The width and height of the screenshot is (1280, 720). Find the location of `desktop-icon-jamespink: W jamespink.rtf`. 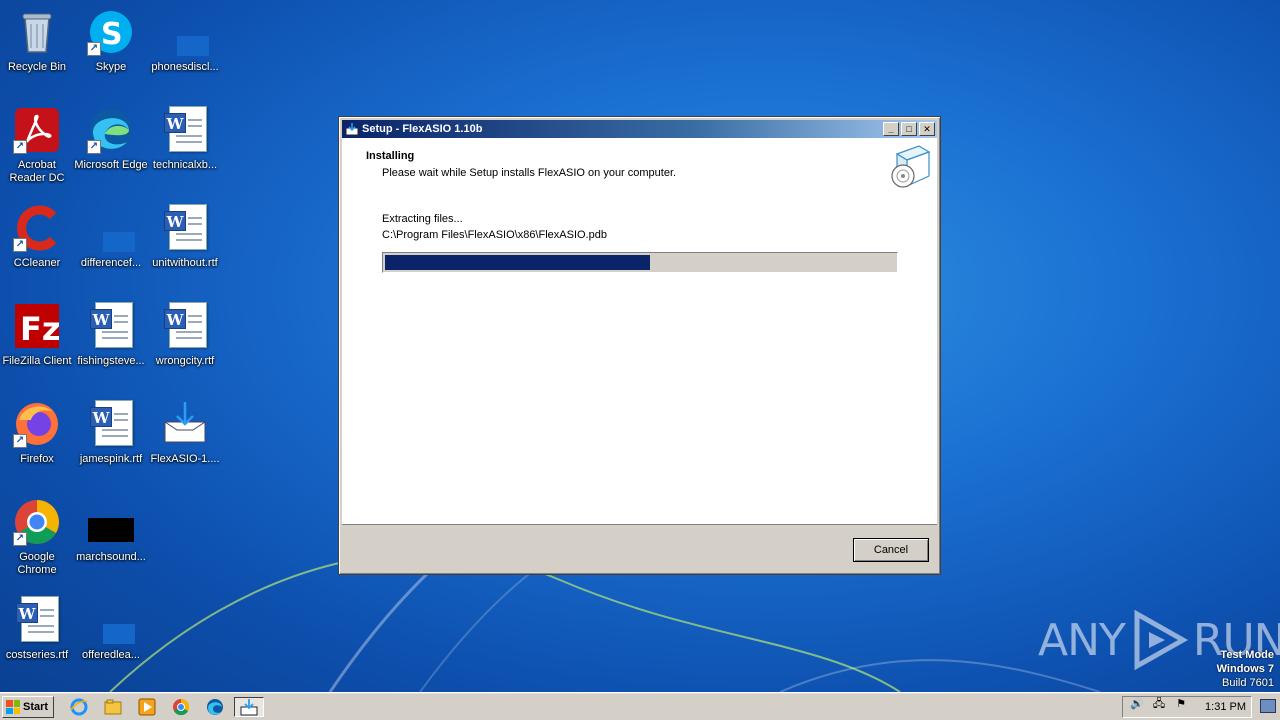

desktop-icon-jamespink: W jamespink.rtf is located at coordinates (111, 441).